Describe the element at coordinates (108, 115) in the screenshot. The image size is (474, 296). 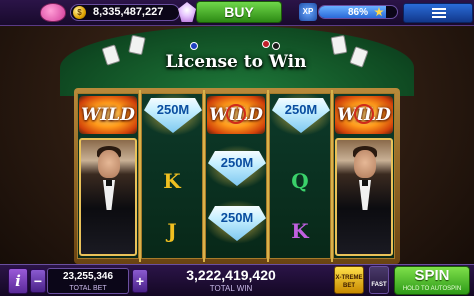
I see `wild-symbol: WILD` at that location.